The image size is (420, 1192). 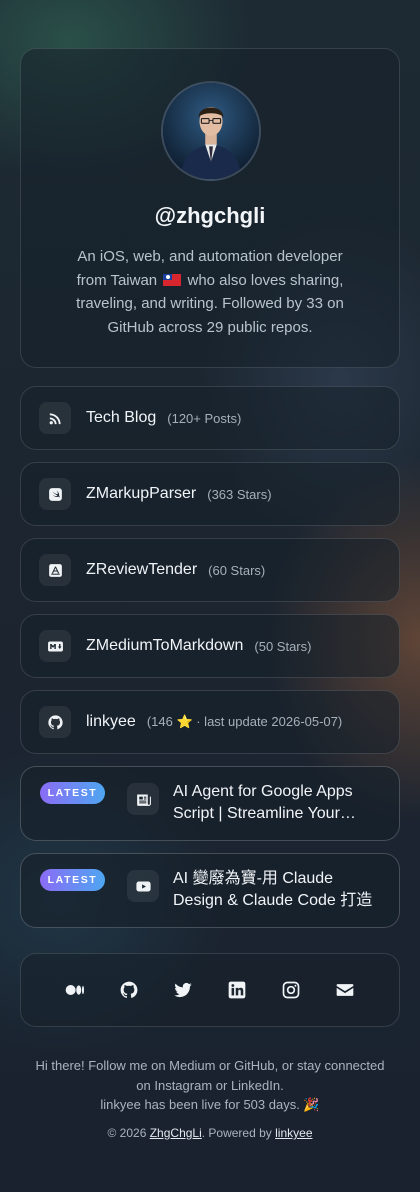 I want to click on link-title: ZMarkupParser, so click(x=141, y=493).